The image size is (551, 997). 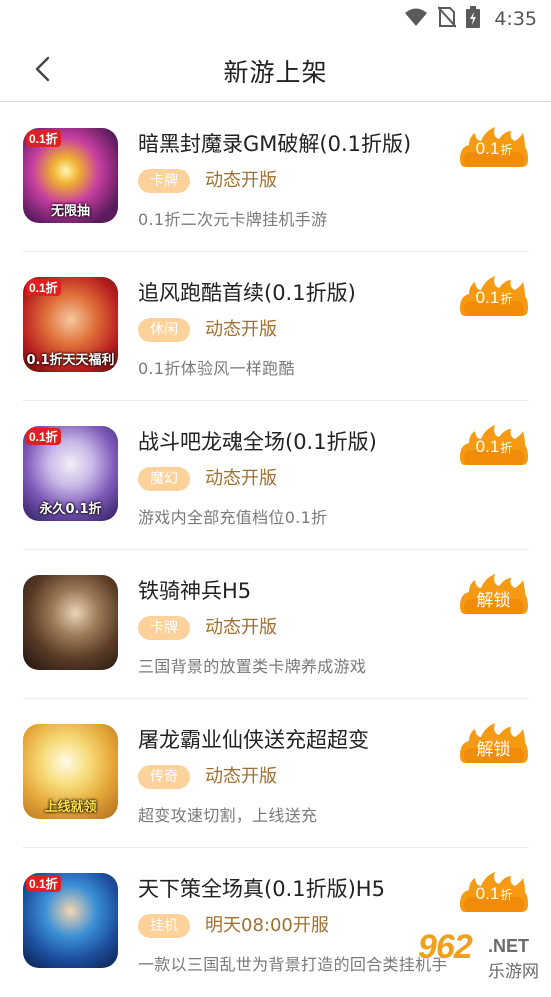 I want to click on game-genre-tag: 传奇, so click(x=164, y=777).